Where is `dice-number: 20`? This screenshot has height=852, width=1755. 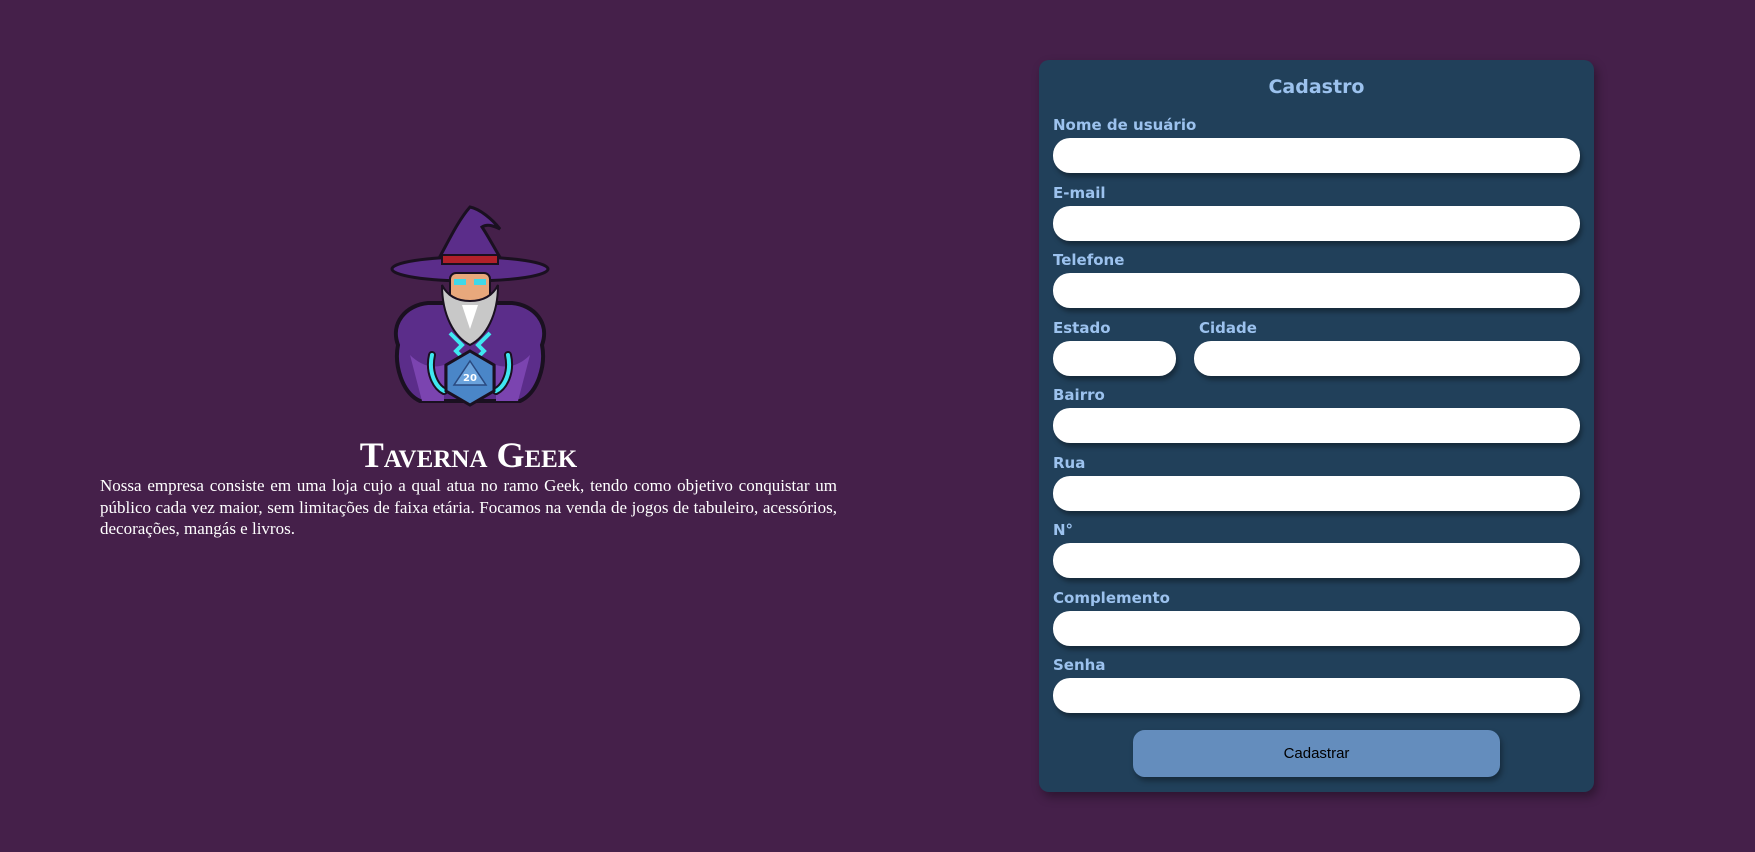
dice-number: 20 is located at coordinates (470, 378).